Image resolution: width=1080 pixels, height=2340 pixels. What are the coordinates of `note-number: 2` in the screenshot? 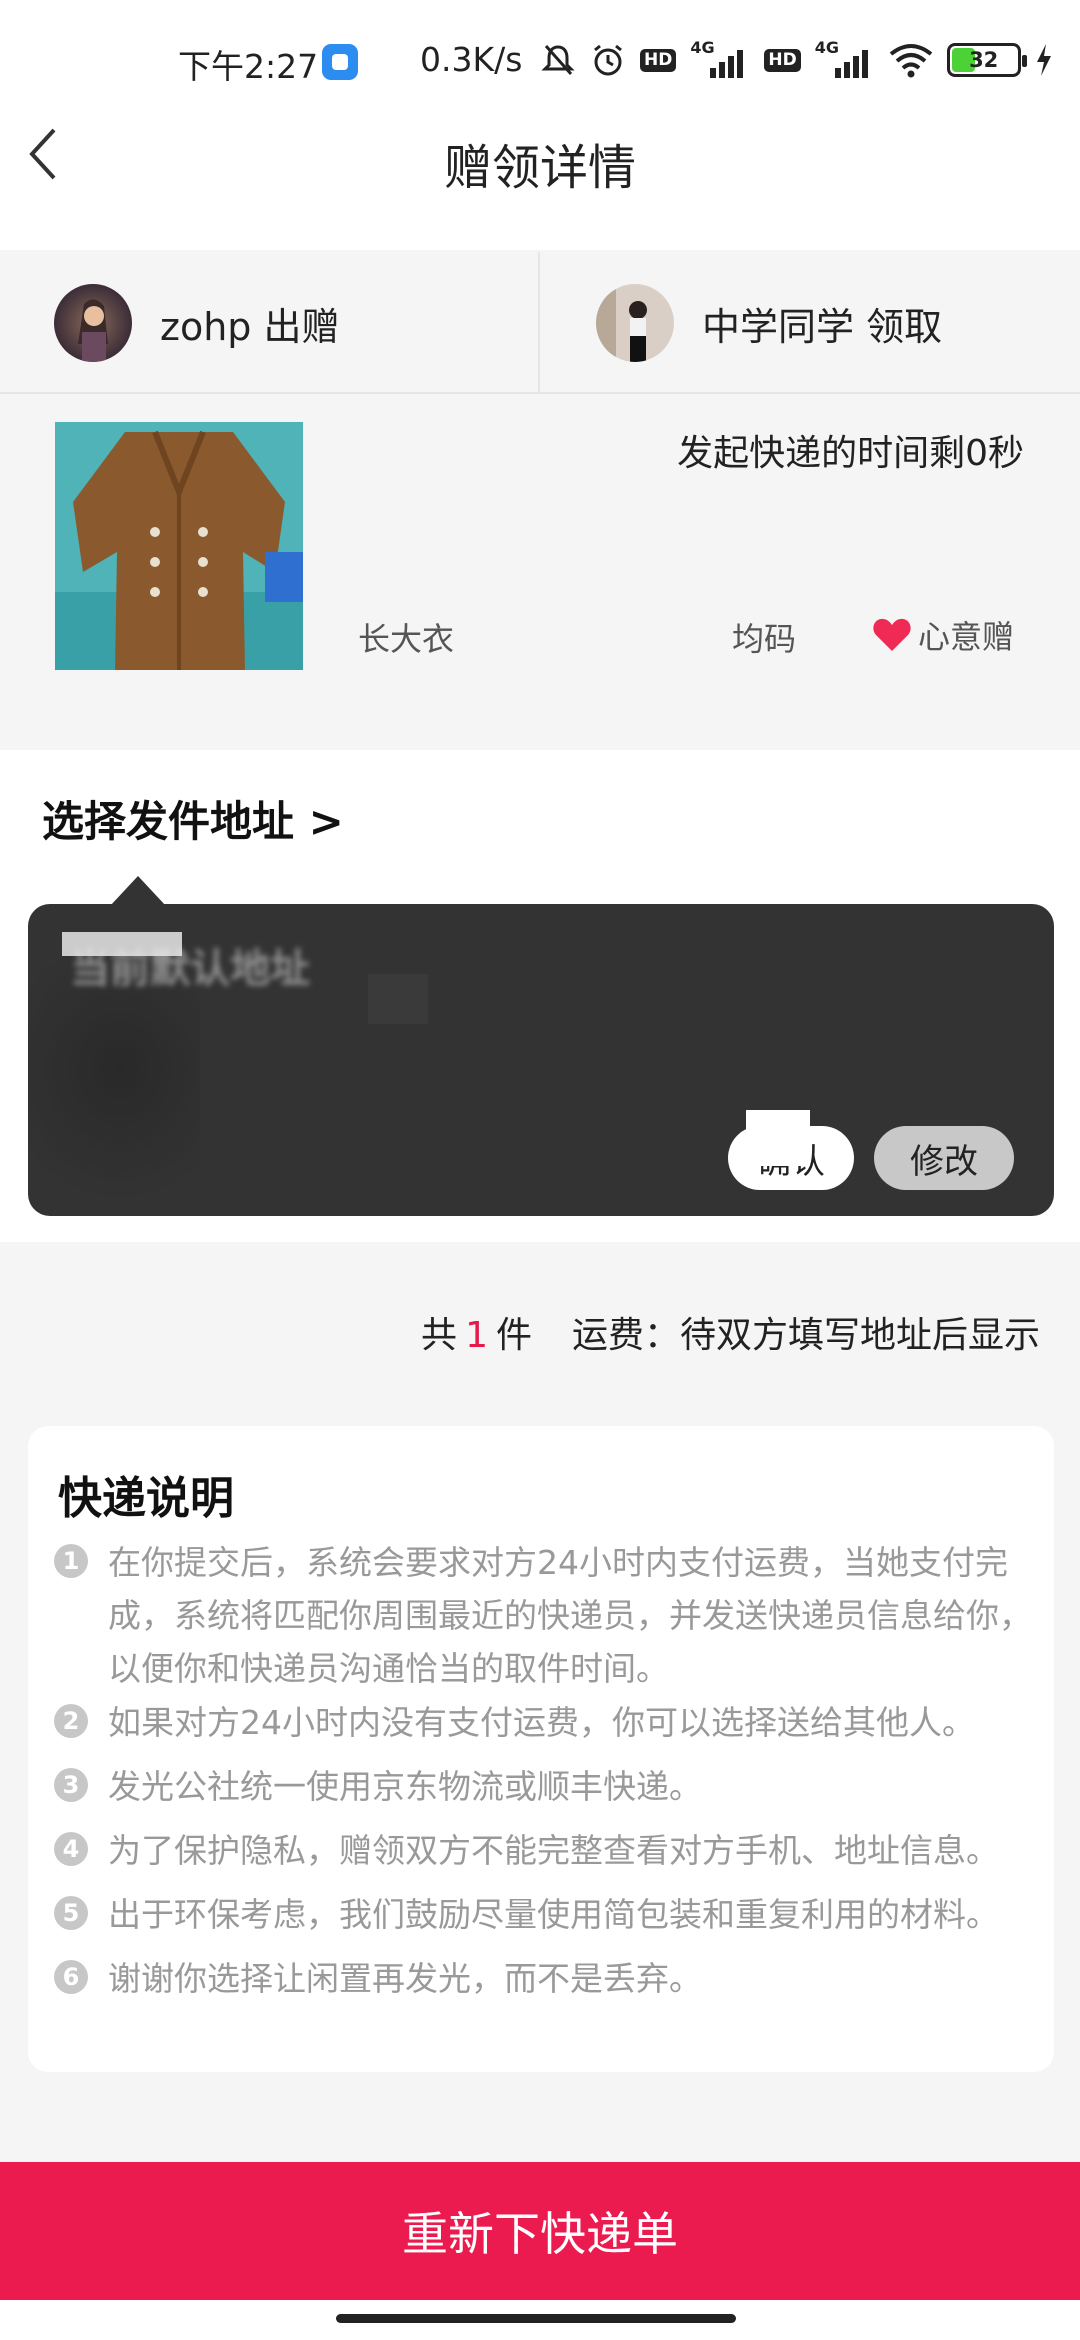 It's located at (71, 1721).